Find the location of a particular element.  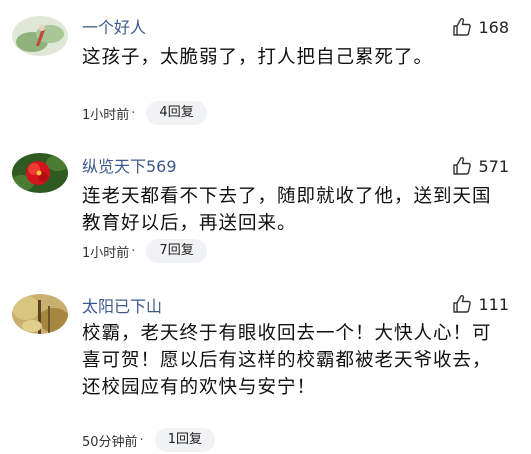

like-count: 111 is located at coordinates (493, 304).